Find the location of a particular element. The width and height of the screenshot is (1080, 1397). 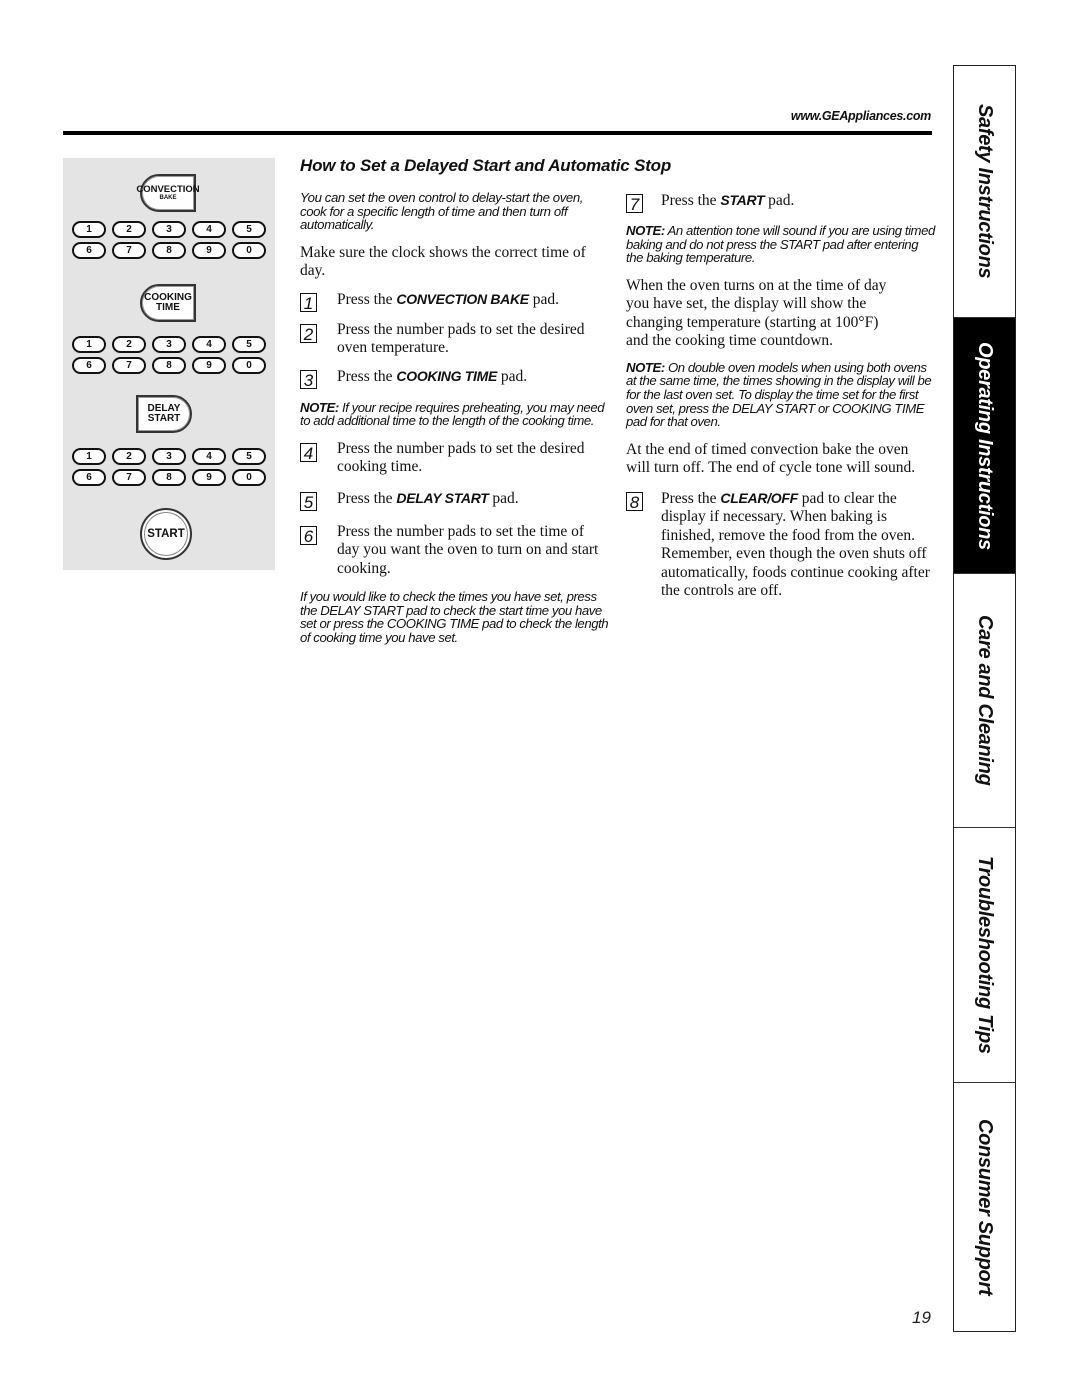

step-number: 4 is located at coordinates (308, 452).